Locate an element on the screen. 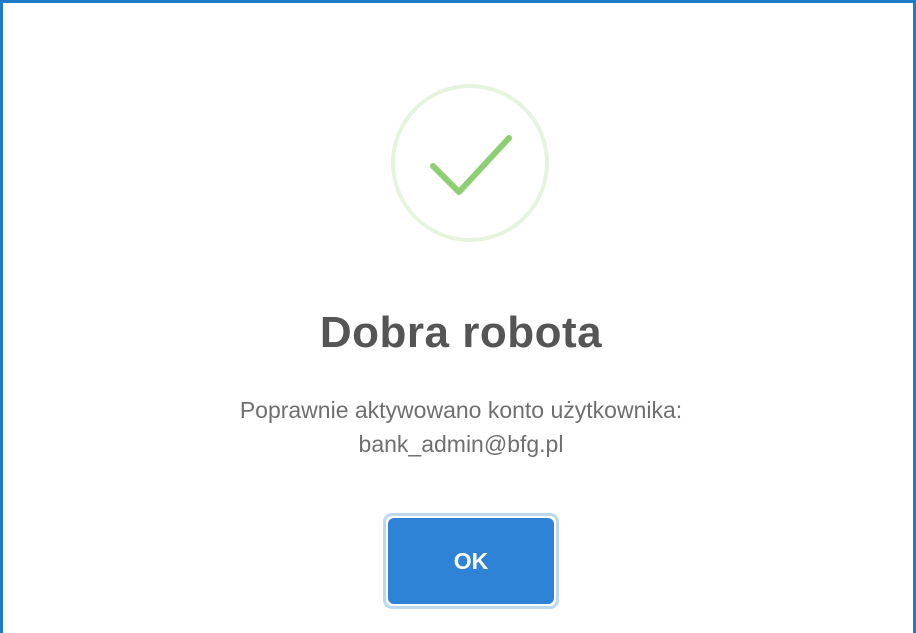 This screenshot has width=916, height=633. check-icon is located at coordinates (471, 165).